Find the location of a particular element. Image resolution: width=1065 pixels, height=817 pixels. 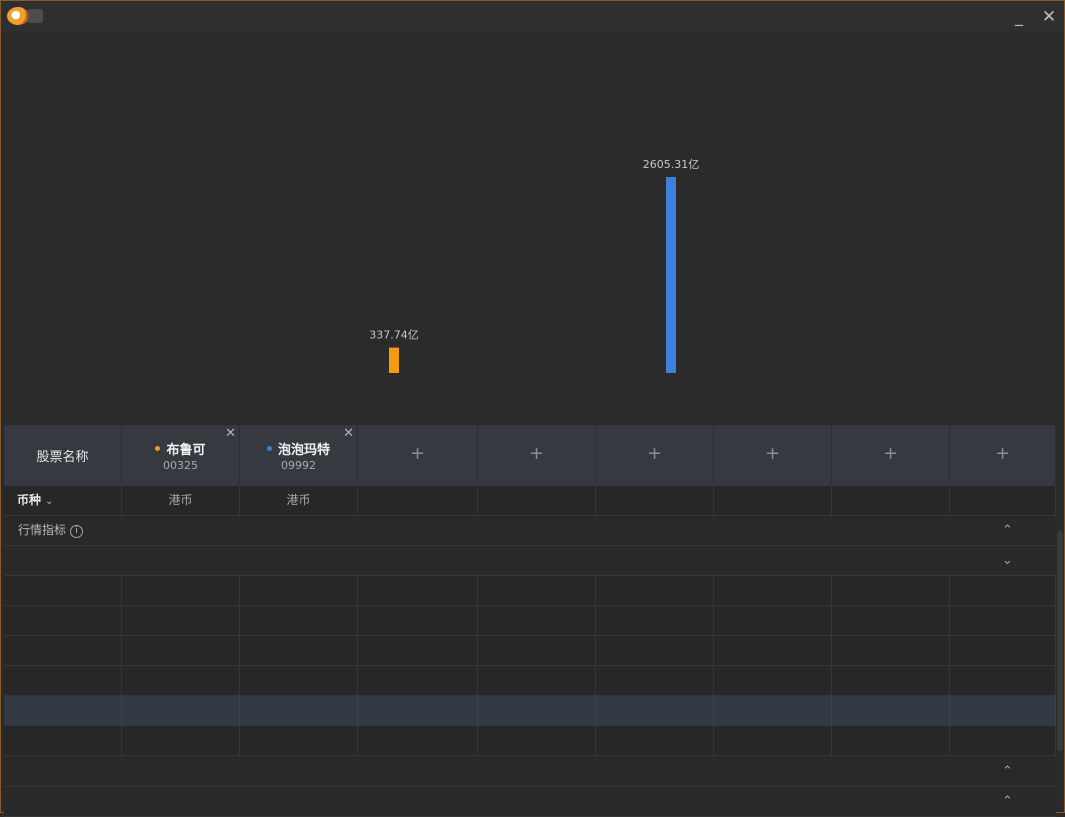

chart-svg: 337.74亿 2605.31亿 is located at coordinates (534, 265).